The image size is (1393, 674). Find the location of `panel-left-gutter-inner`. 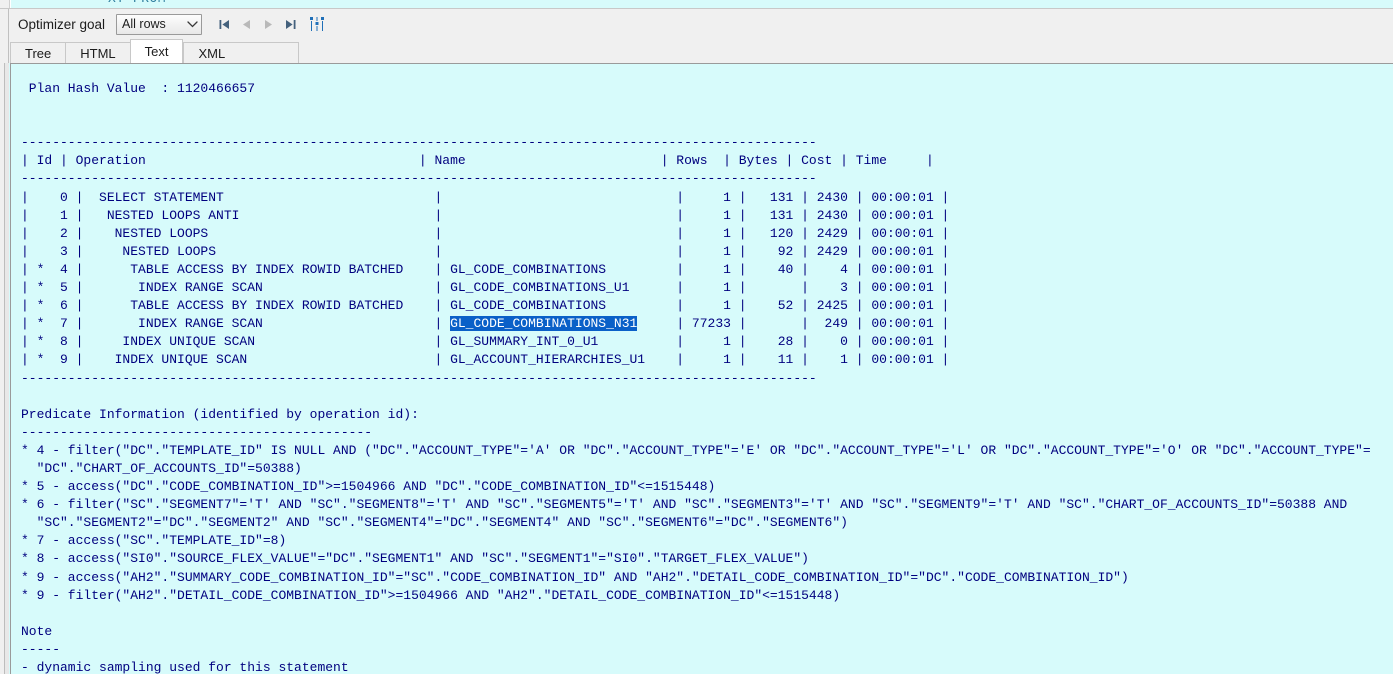

panel-left-gutter-inner is located at coordinates (6, 368).